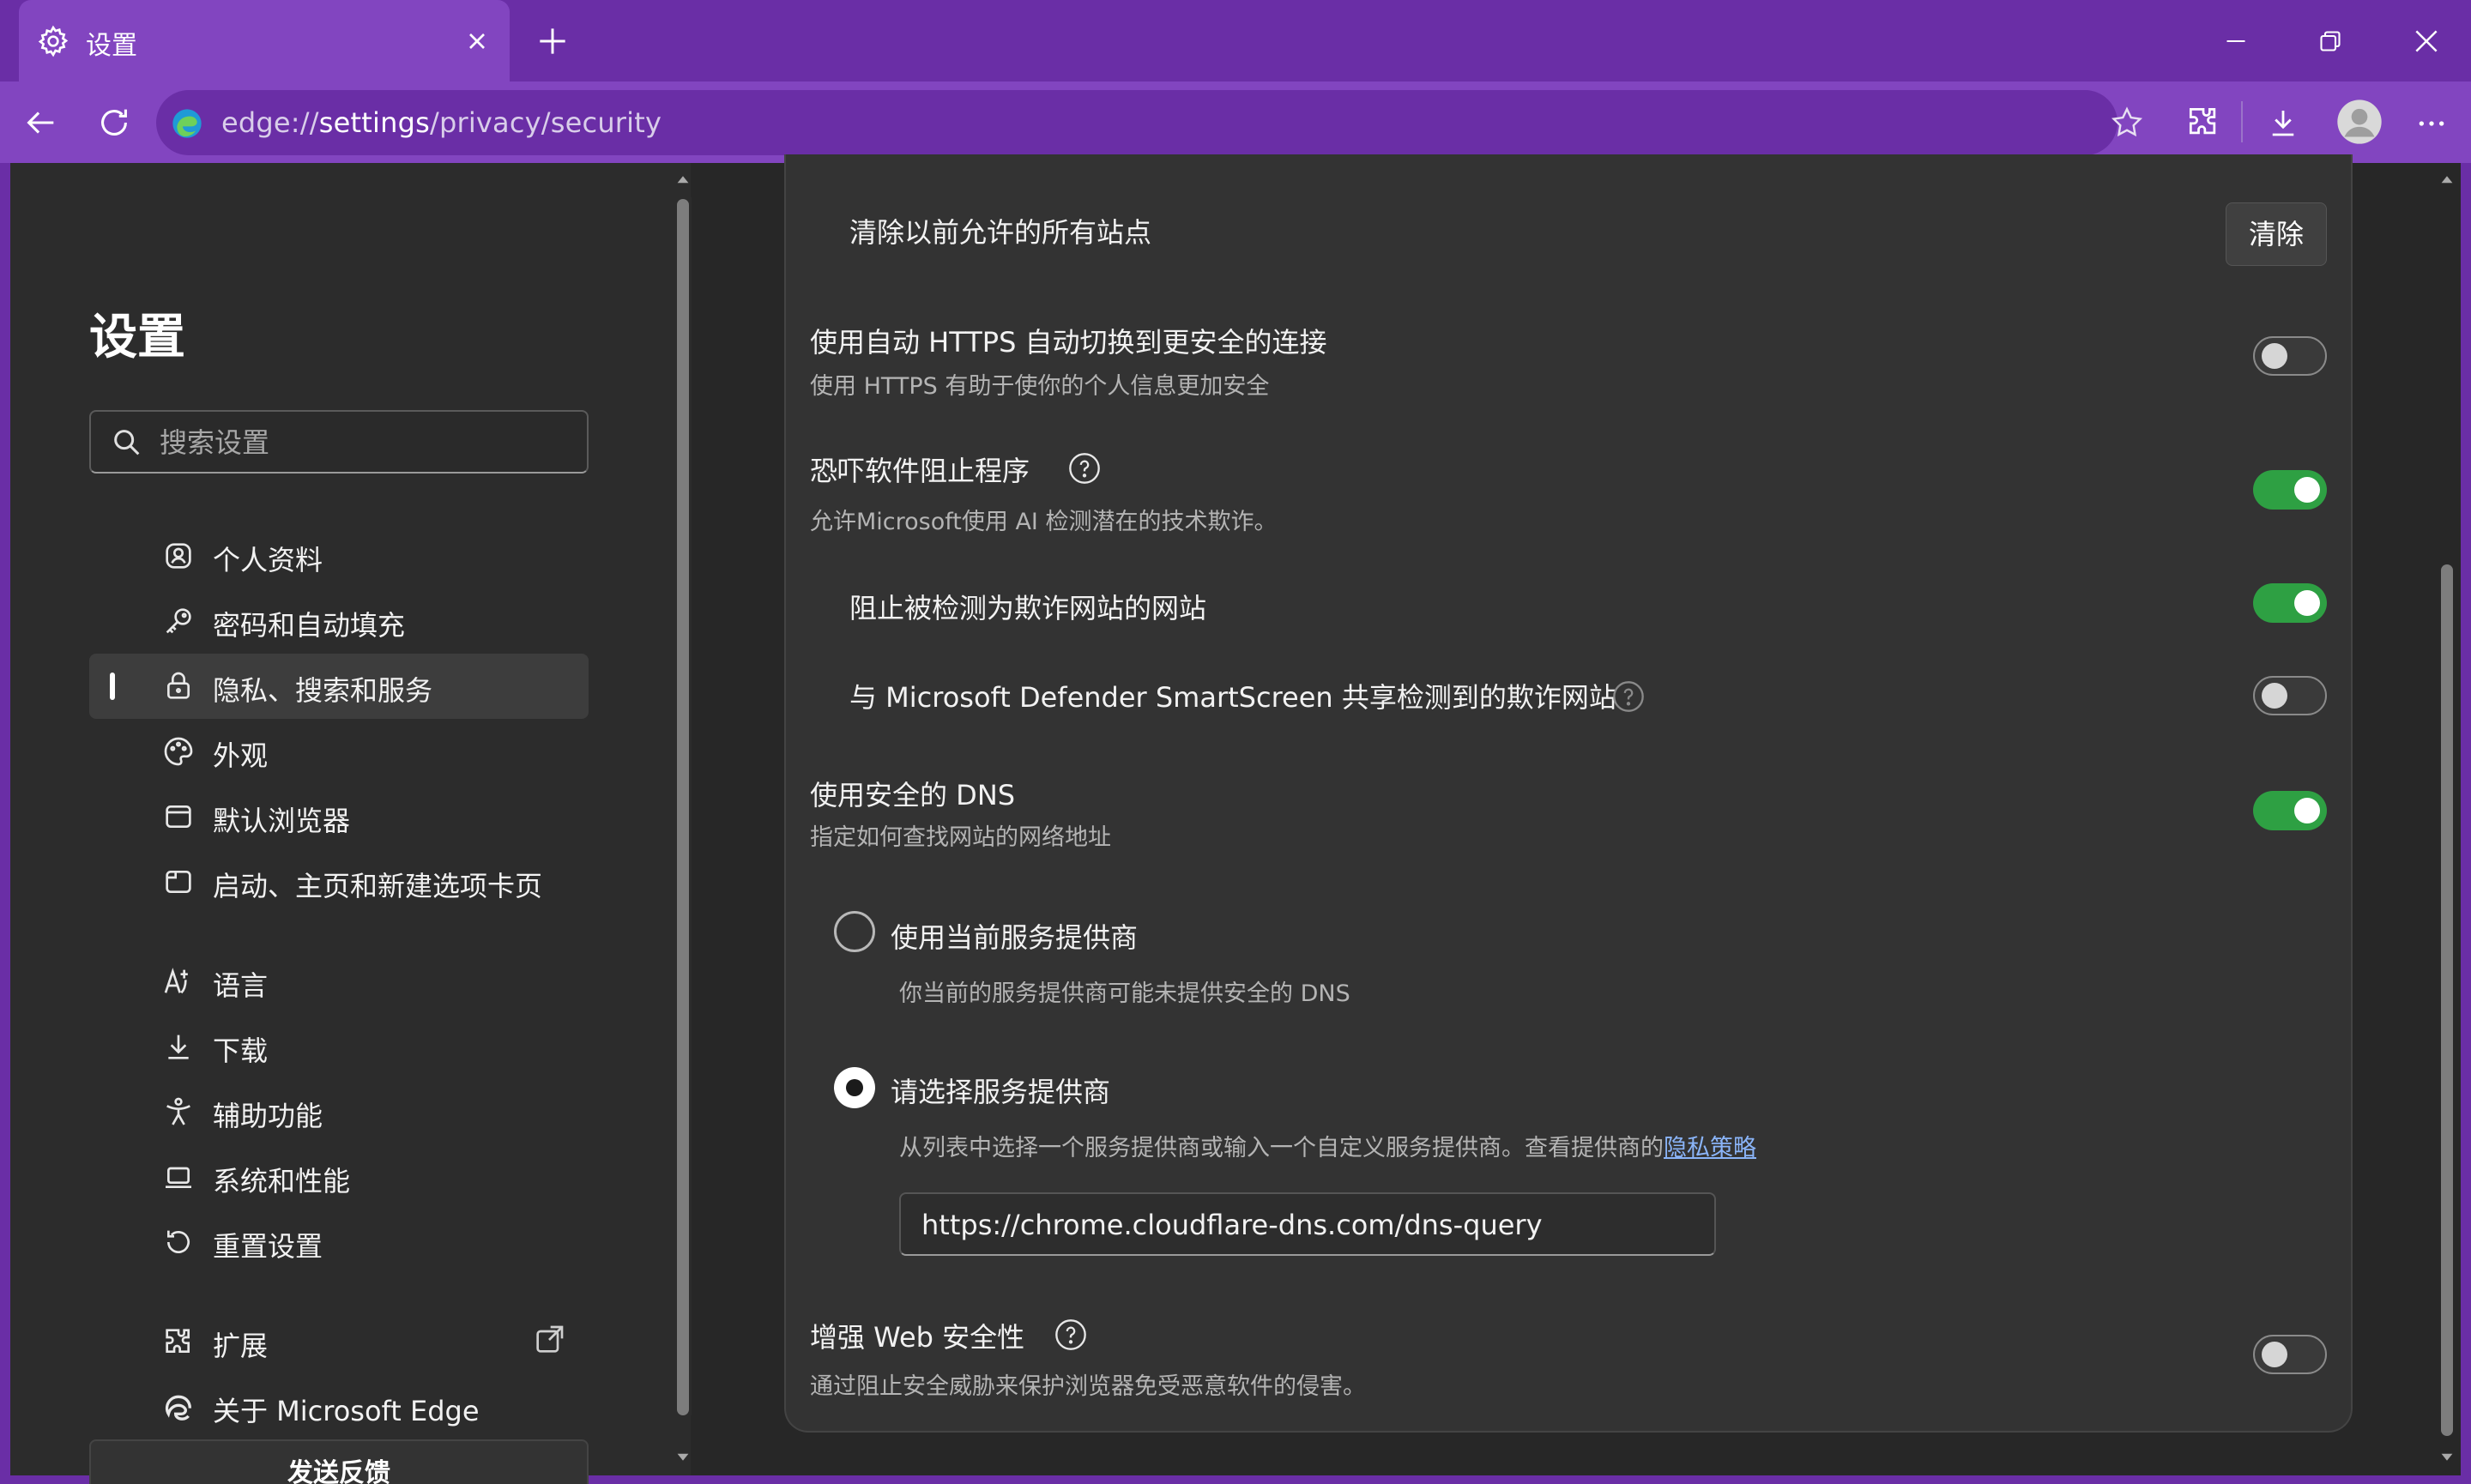  I want to click on laptop-icon, so click(178, 1177).